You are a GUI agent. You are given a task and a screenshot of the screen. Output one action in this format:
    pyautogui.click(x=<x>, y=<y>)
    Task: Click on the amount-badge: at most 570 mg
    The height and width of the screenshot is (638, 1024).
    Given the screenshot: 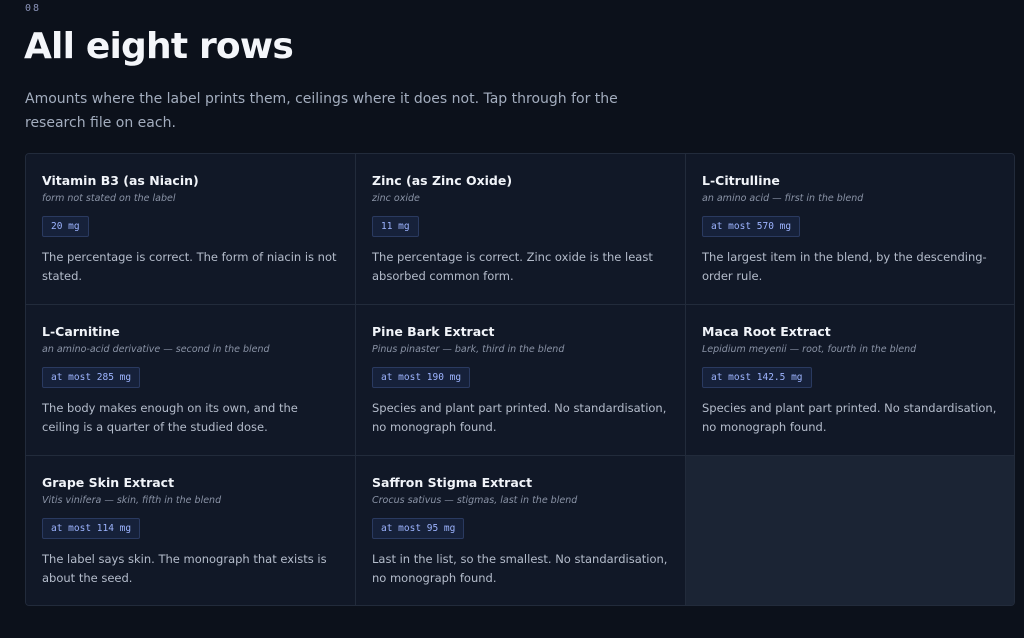 What is the action you would take?
    pyautogui.click(x=751, y=226)
    